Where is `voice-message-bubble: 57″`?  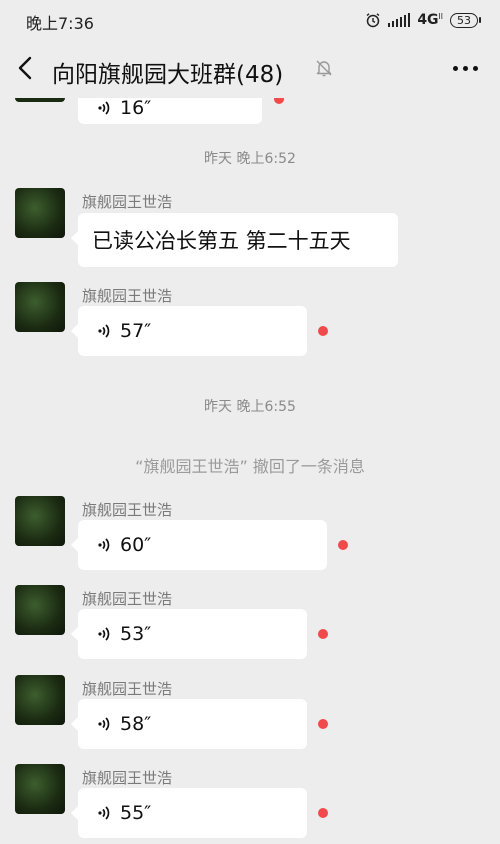 voice-message-bubble: 57″ is located at coordinates (189, 331).